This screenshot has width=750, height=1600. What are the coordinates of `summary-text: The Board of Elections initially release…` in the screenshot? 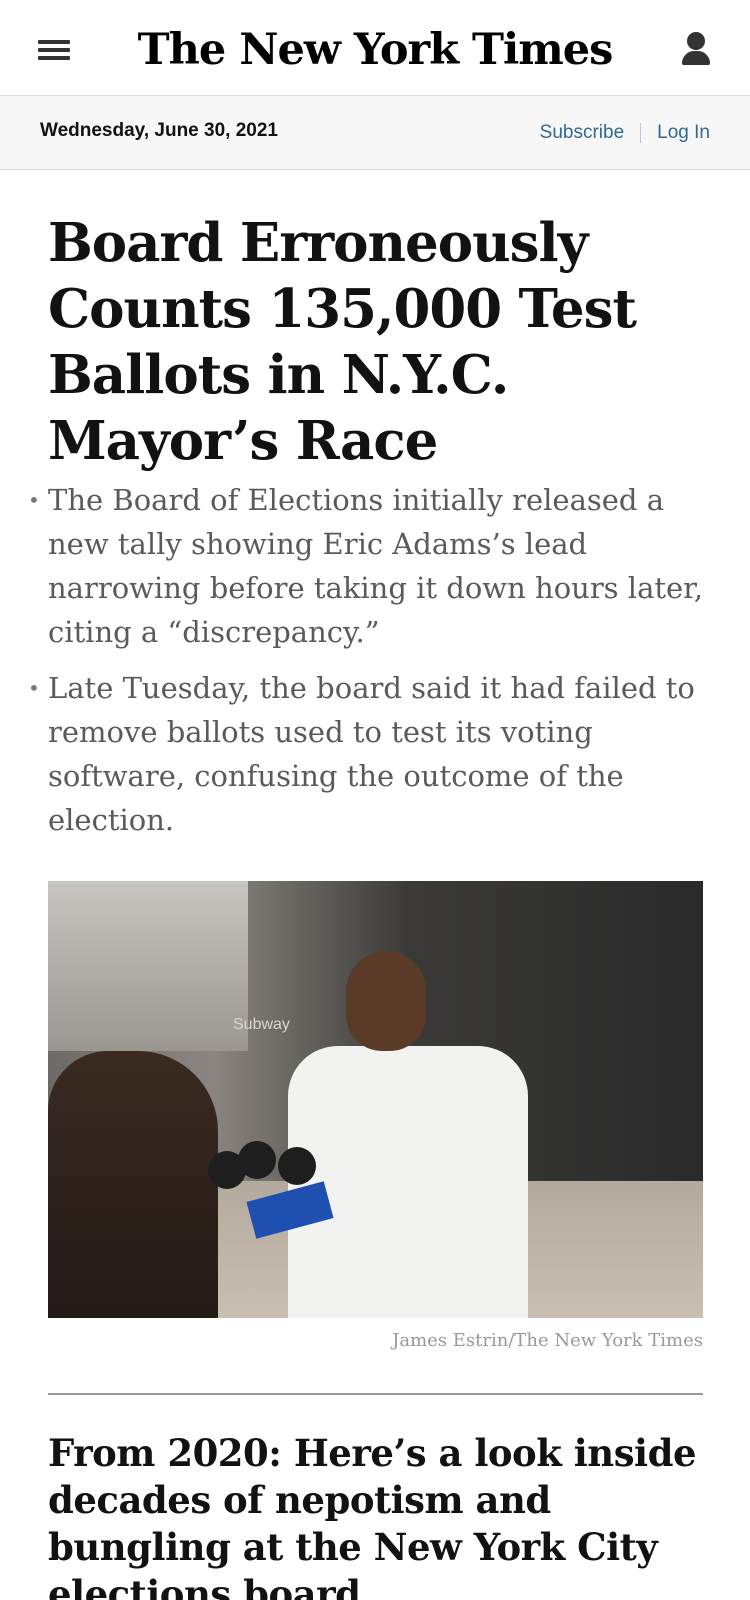 It's located at (376, 566).